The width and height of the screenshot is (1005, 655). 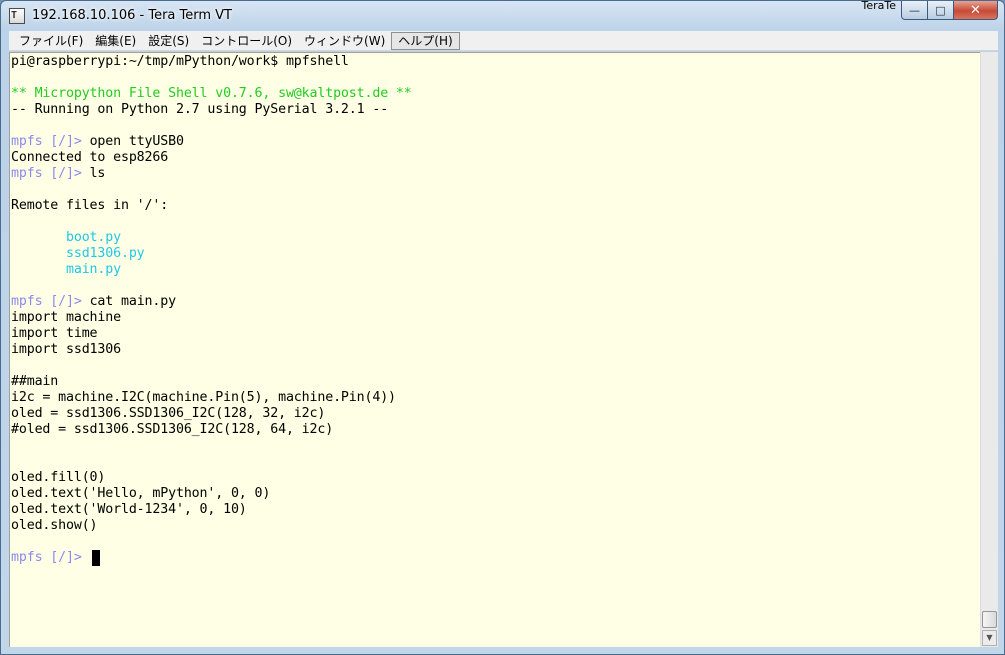 I want to click on terminal-line: Connected to esp8266, so click(x=89, y=158).